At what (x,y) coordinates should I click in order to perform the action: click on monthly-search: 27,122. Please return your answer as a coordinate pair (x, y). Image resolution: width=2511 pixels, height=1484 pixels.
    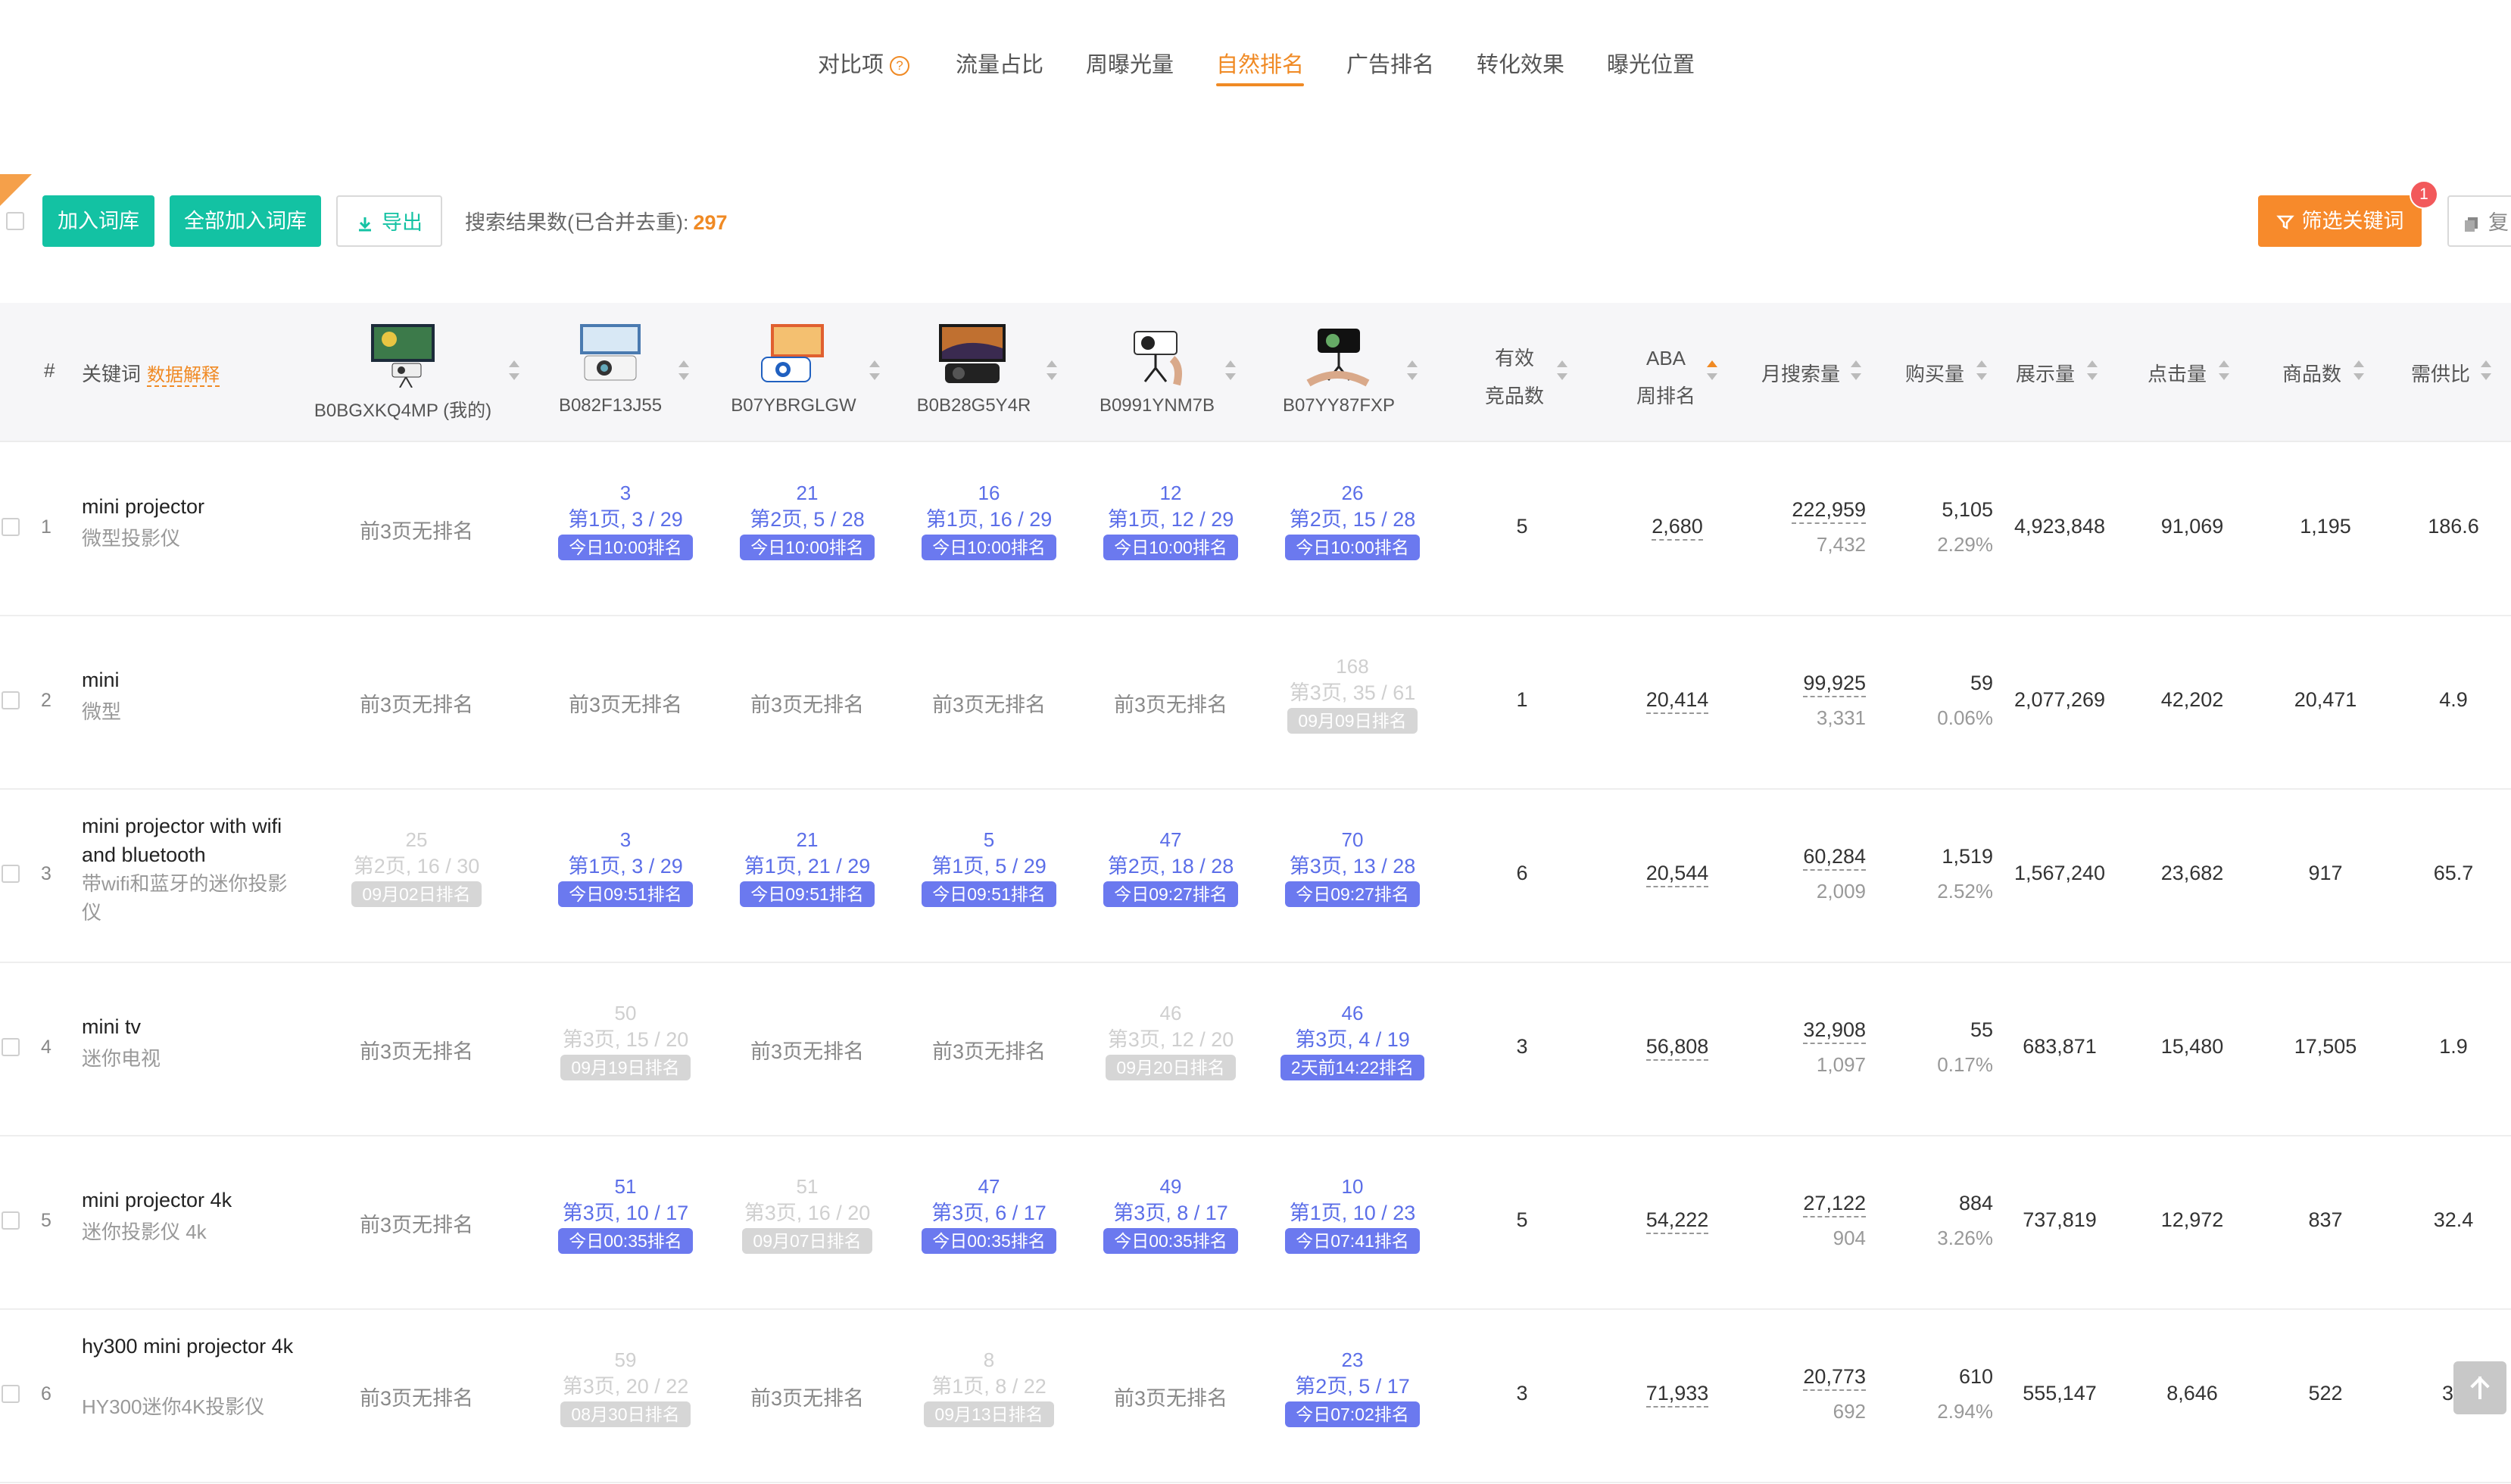
    Looking at the image, I should click on (1800, 1204).